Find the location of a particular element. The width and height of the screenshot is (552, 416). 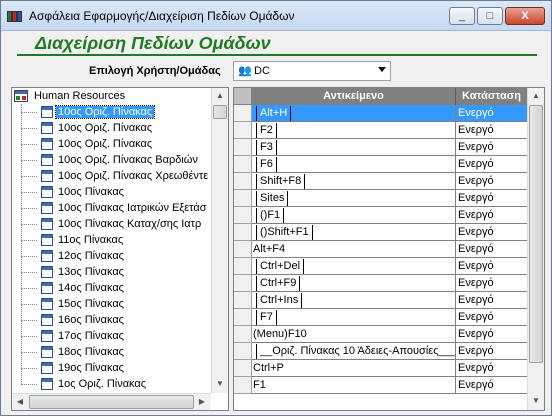

object-cell: Shift+F8 is located at coordinates (354, 181).